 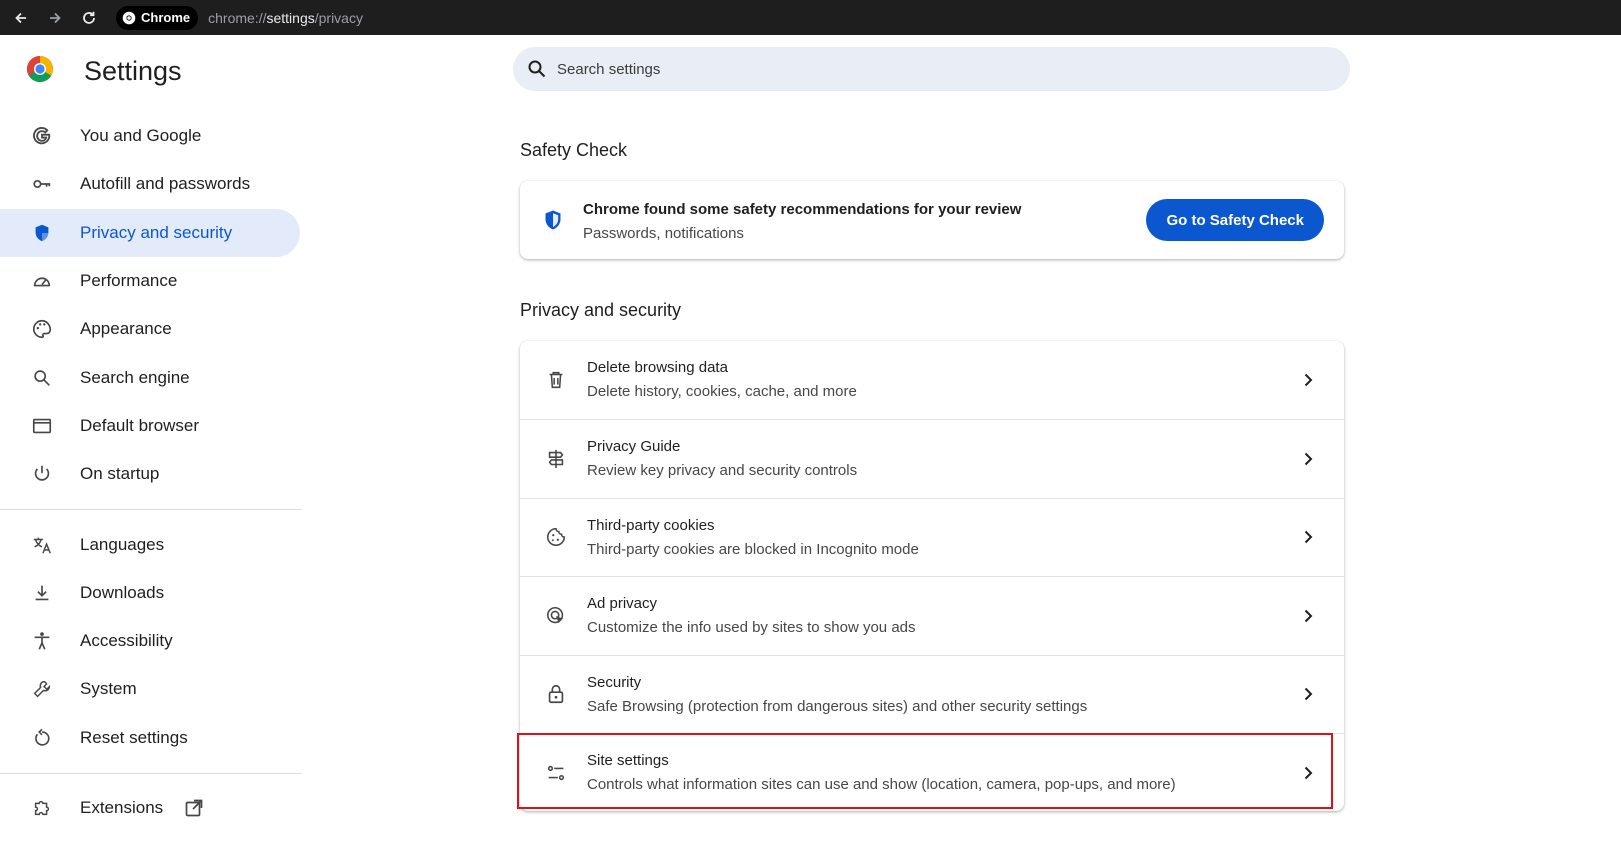 I want to click on sidebar-item-label: System, so click(x=108, y=689).